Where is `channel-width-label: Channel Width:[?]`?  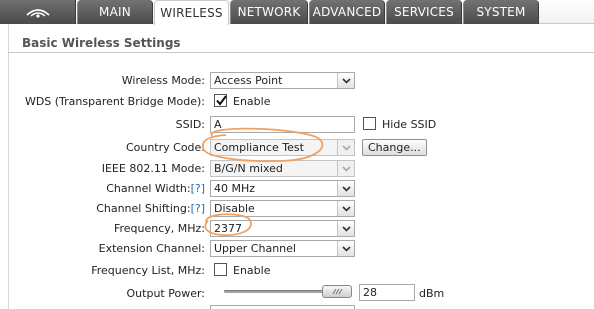 channel-width-label: Channel Width:[?] is located at coordinates (155, 188).